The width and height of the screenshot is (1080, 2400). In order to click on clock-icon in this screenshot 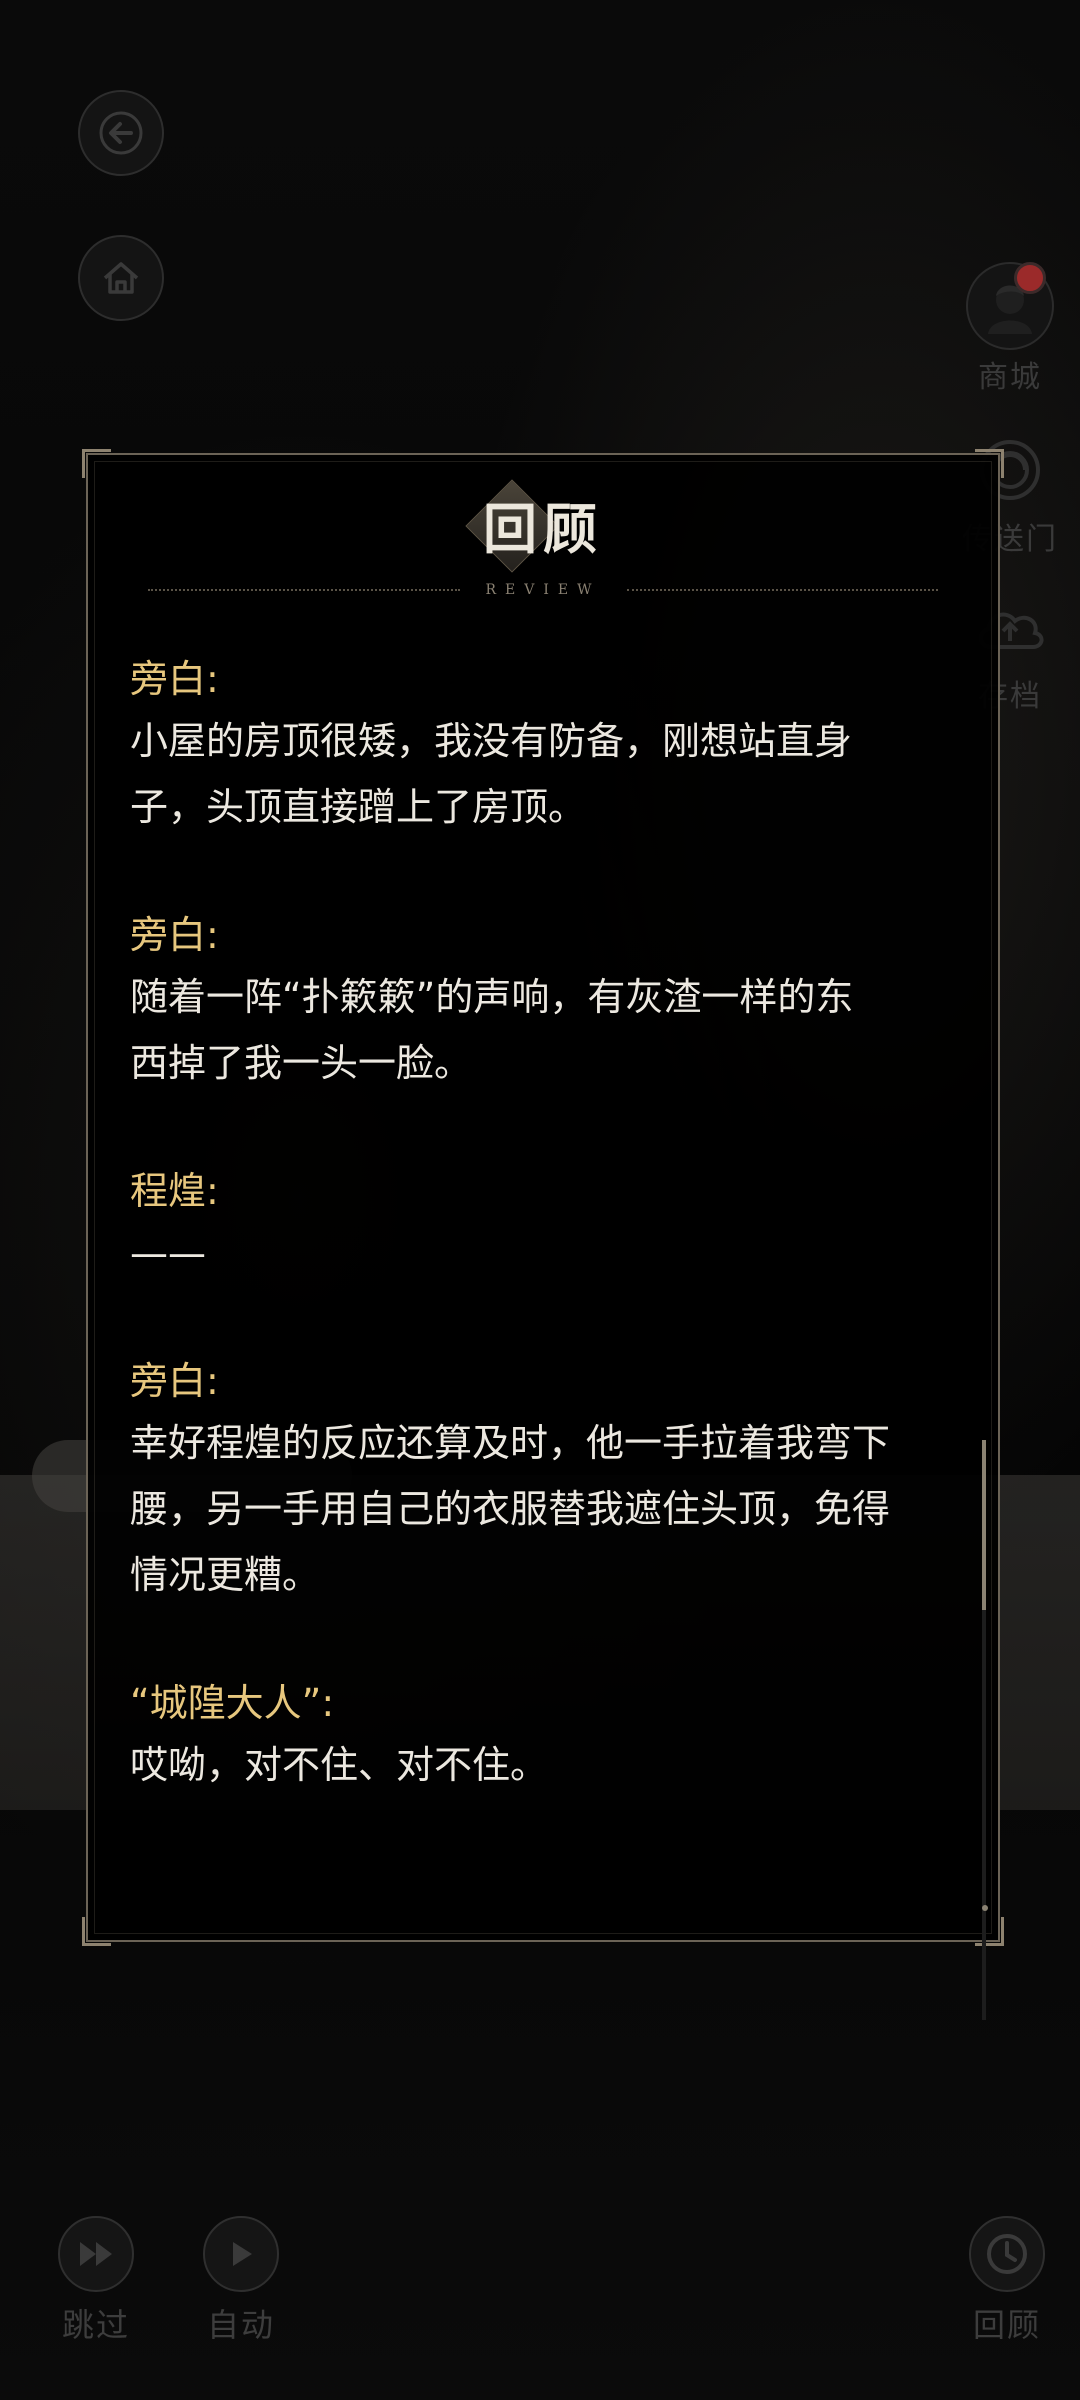, I will do `click(1007, 2254)`.